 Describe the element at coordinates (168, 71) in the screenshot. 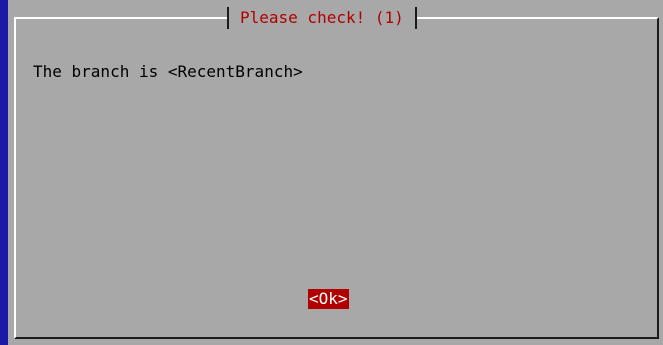

I see `dialog-message: The branch is <RecentBranch>` at that location.